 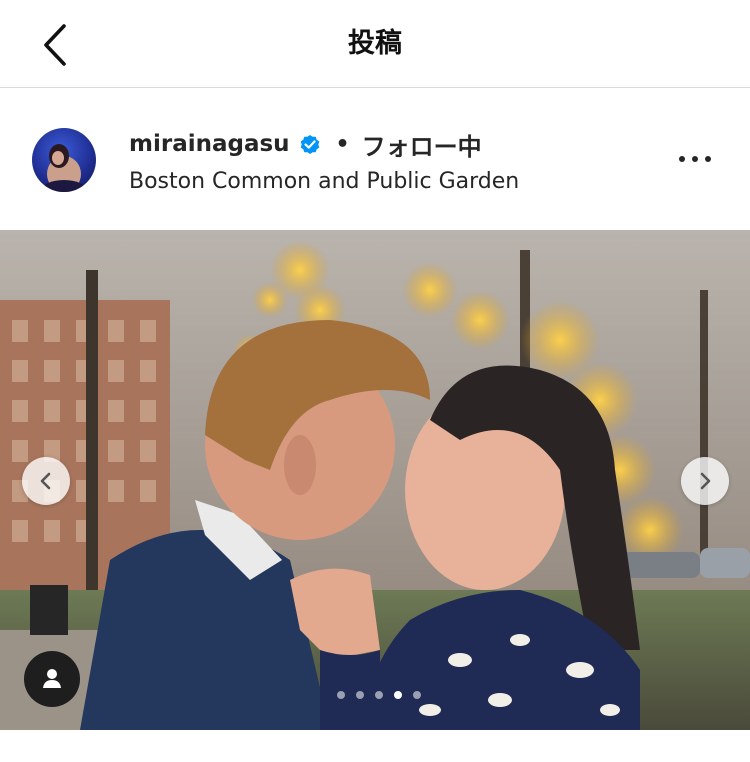 I want to click on carousel-indicator, so click(x=382, y=695).